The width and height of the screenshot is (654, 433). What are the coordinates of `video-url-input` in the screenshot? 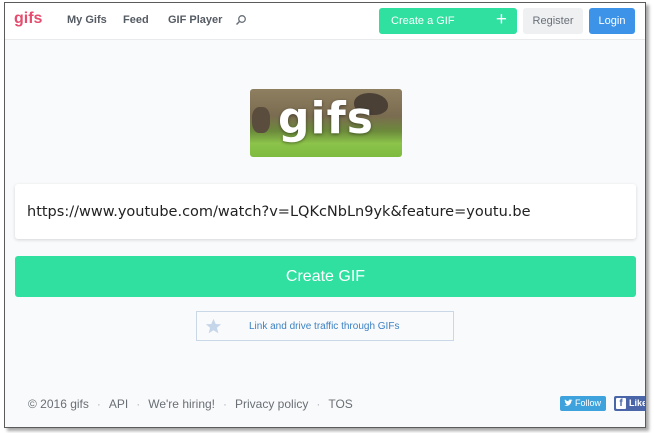 It's located at (324, 212).